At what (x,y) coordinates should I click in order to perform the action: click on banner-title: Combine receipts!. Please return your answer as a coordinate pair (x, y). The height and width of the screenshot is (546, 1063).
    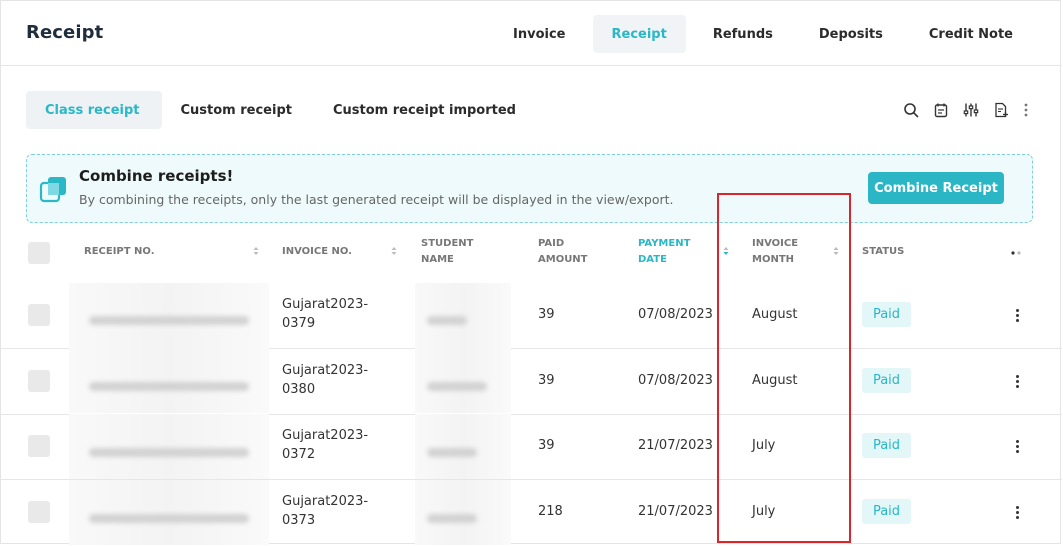
    Looking at the image, I should click on (156, 176).